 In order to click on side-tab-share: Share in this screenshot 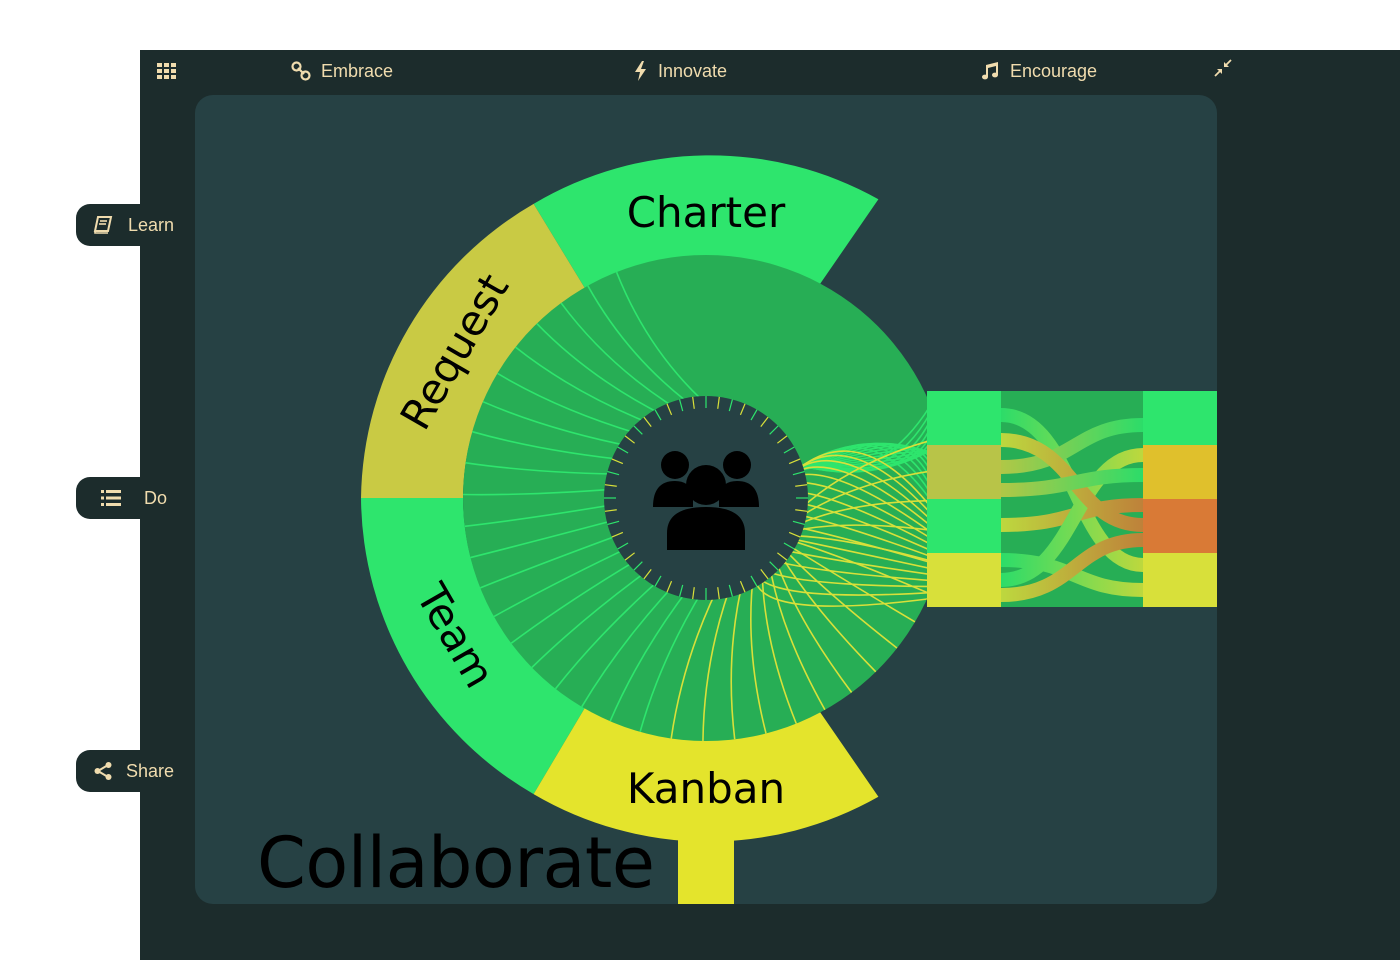, I will do `click(135, 771)`.